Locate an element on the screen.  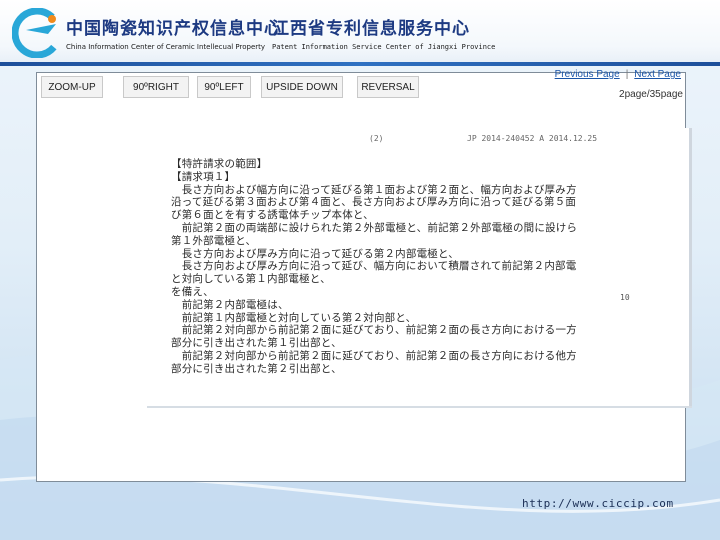
claims-line: び第６面とを有する誘電体チップ本体と、 is located at coordinates (272, 215).